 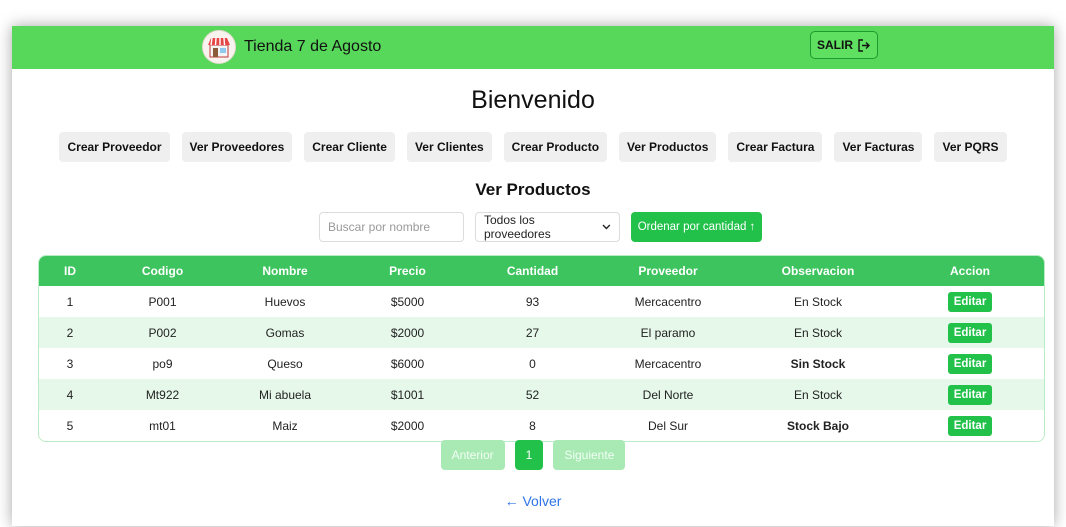 I want to click on crear-proveedor-button: Crear Proveedor, so click(x=114, y=147).